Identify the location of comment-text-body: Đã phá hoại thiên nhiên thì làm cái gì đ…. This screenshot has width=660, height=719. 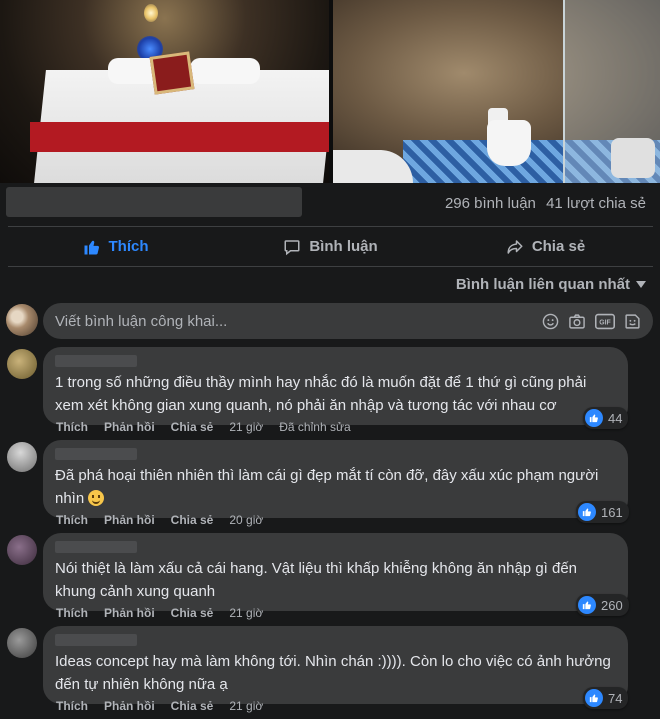
(327, 487).